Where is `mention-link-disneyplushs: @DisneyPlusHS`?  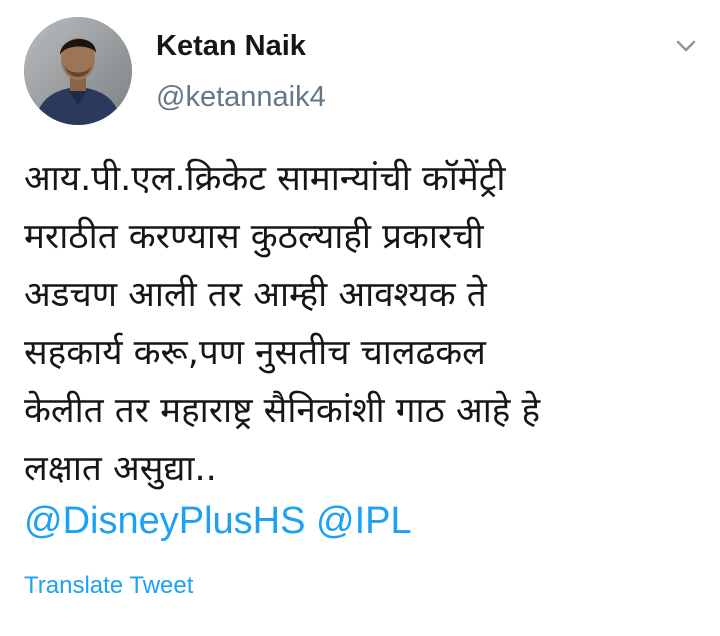
mention-link-disneyplushs: @DisneyPlusHS is located at coordinates (164, 521).